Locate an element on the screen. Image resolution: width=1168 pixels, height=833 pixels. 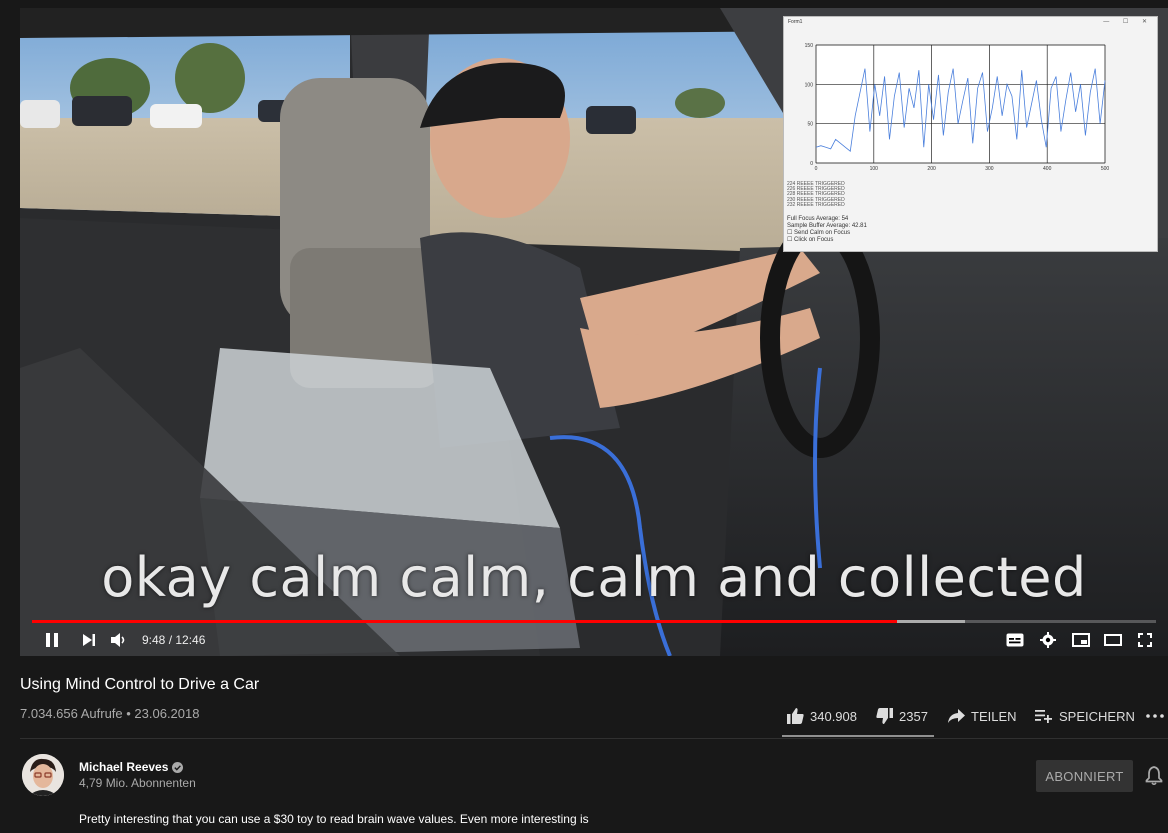
x-tick-label: 400 is located at coordinates (1047, 169).